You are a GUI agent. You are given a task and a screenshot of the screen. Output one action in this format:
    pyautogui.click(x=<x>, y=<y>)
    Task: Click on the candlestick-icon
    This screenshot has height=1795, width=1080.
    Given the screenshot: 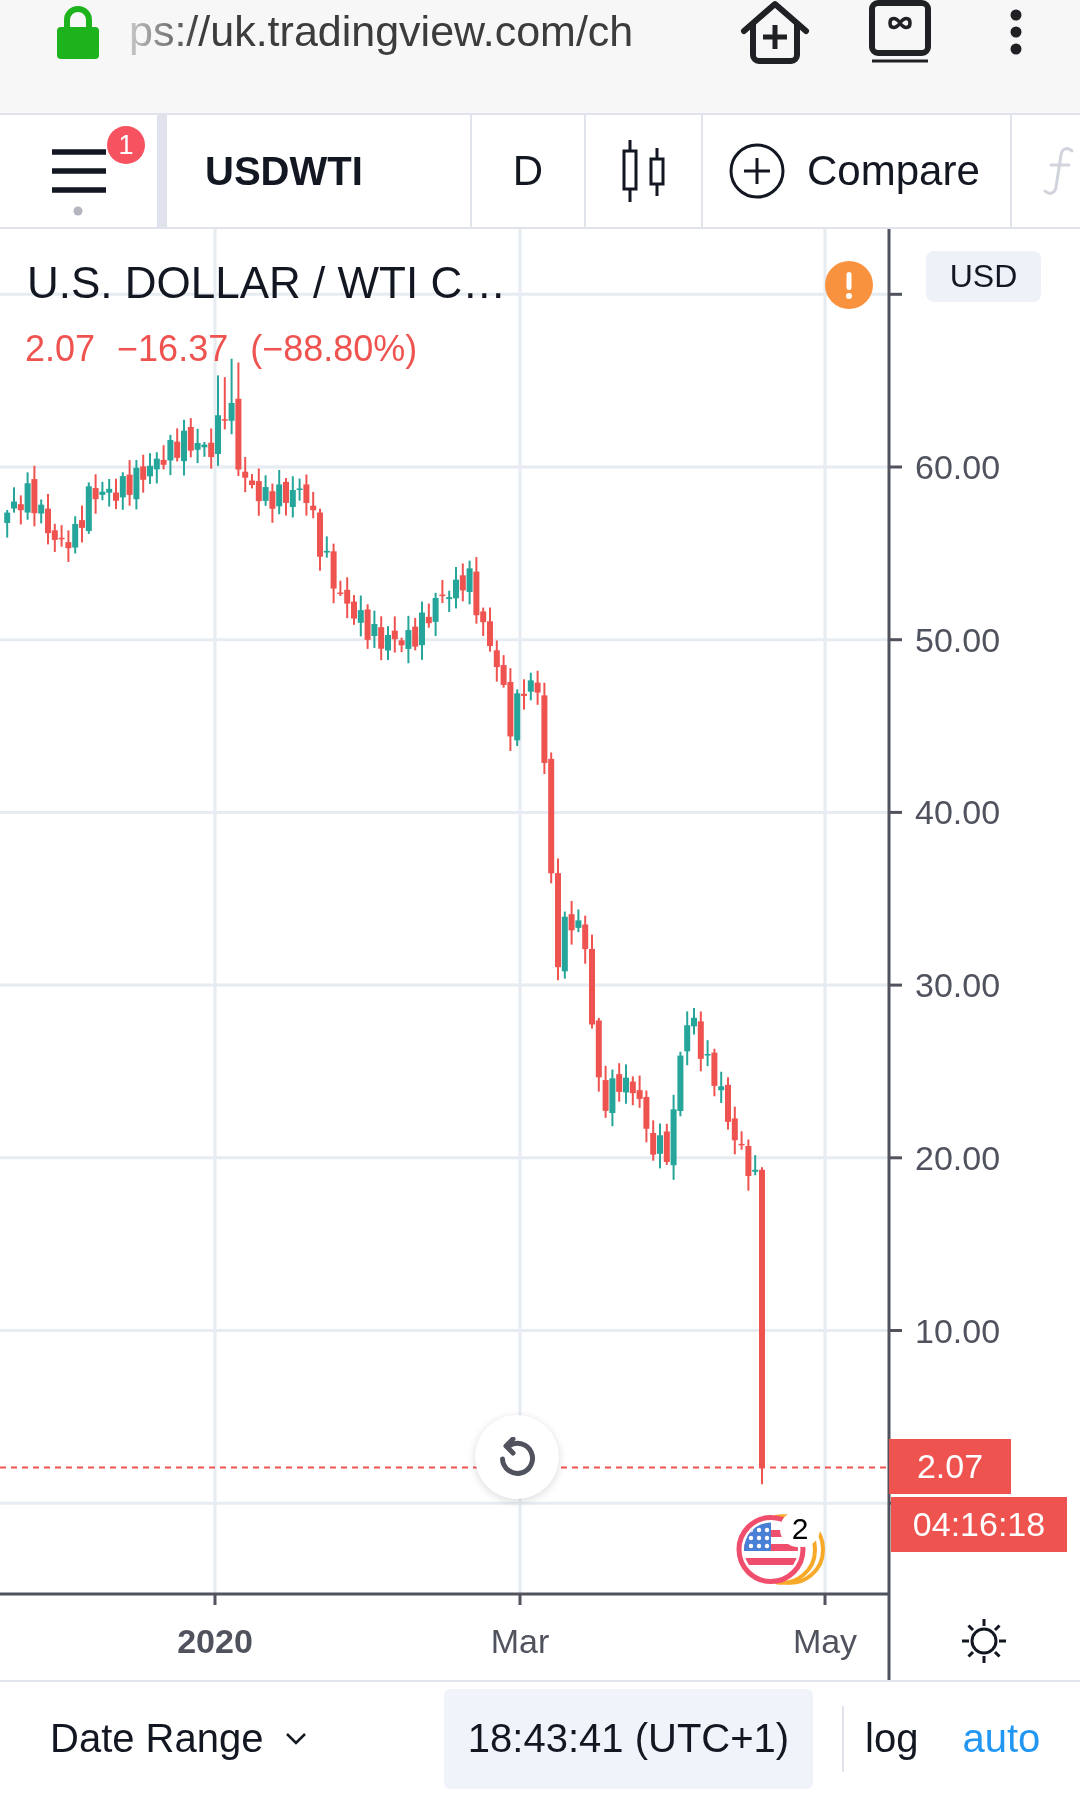 What is the action you would take?
    pyautogui.click(x=643, y=171)
    